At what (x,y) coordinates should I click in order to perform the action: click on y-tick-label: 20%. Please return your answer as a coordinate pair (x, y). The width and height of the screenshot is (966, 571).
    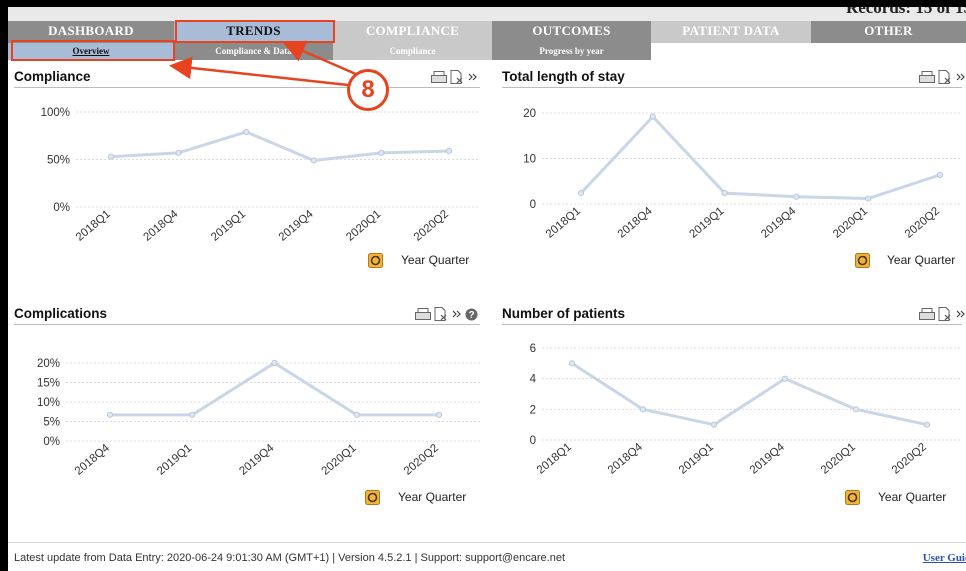
    Looking at the image, I should click on (48, 364).